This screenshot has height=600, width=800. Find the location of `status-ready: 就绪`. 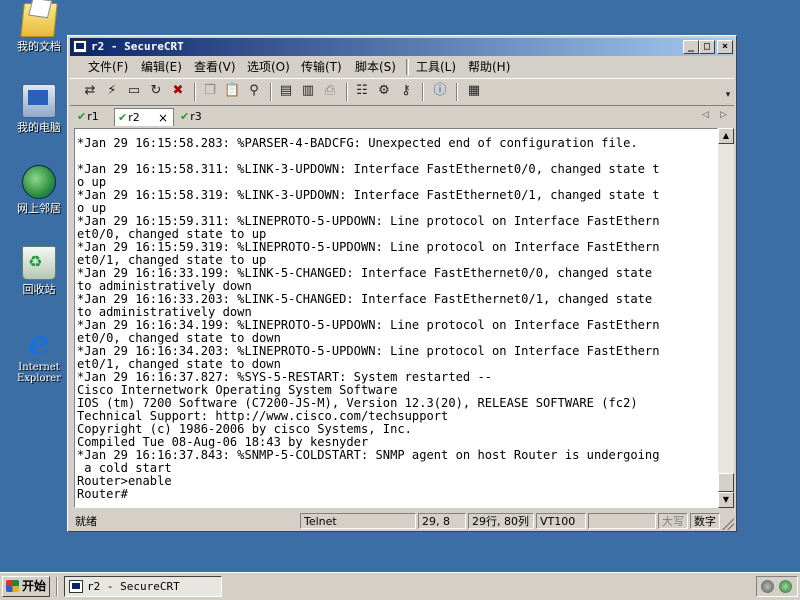

status-ready: 就绪 is located at coordinates (86, 521).